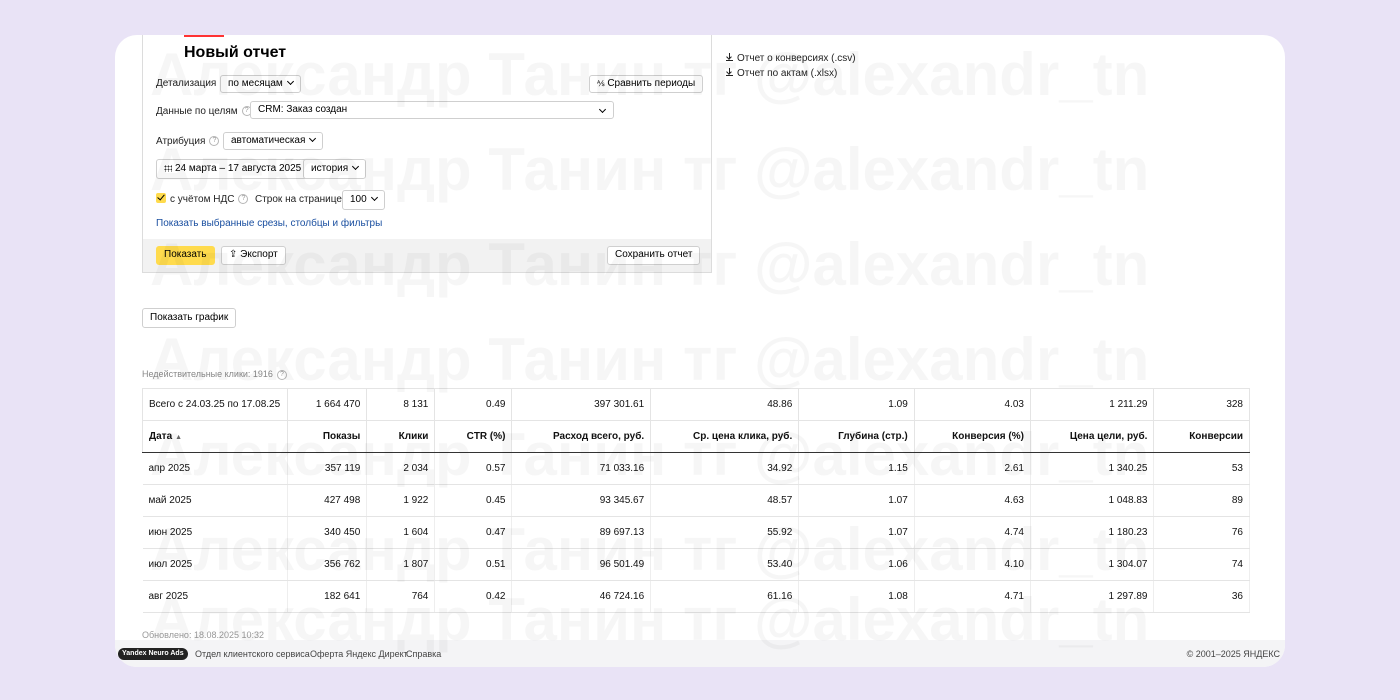 This screenshot has width=1400, height=700. What do you see at coordinates (153, 654) in the screenshot?
I see `neuro-ads-badge: Yandex Neuro Ads` at bounding box center [153, 654].